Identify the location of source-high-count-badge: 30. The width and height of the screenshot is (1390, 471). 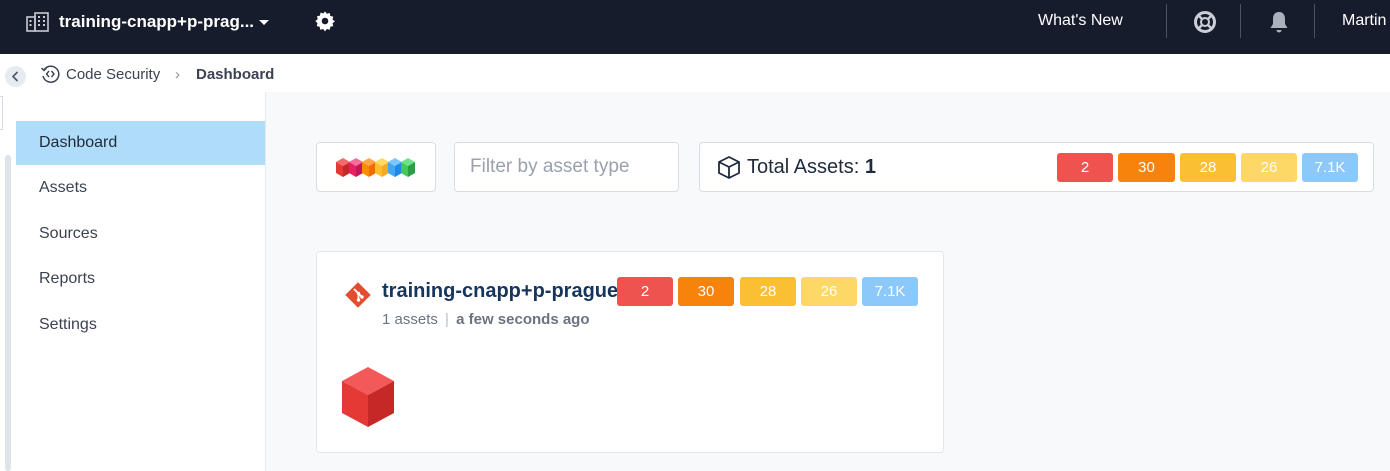
(706, 291).